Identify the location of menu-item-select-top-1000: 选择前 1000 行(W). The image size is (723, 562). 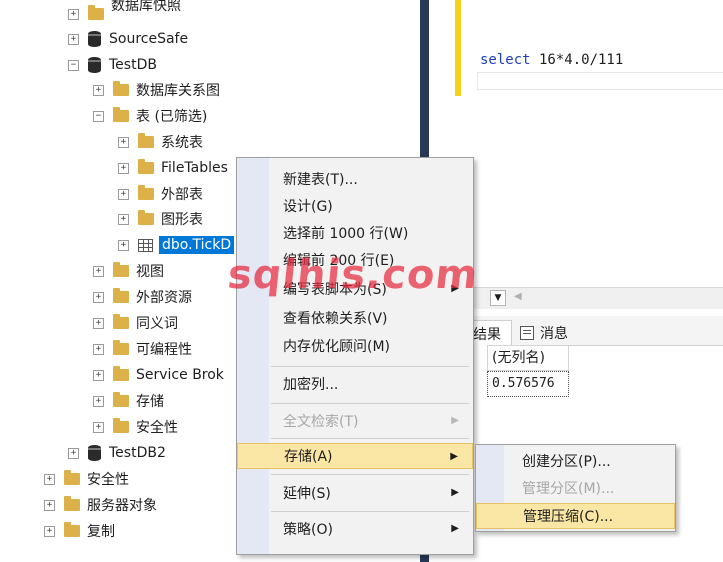
(355, 233).